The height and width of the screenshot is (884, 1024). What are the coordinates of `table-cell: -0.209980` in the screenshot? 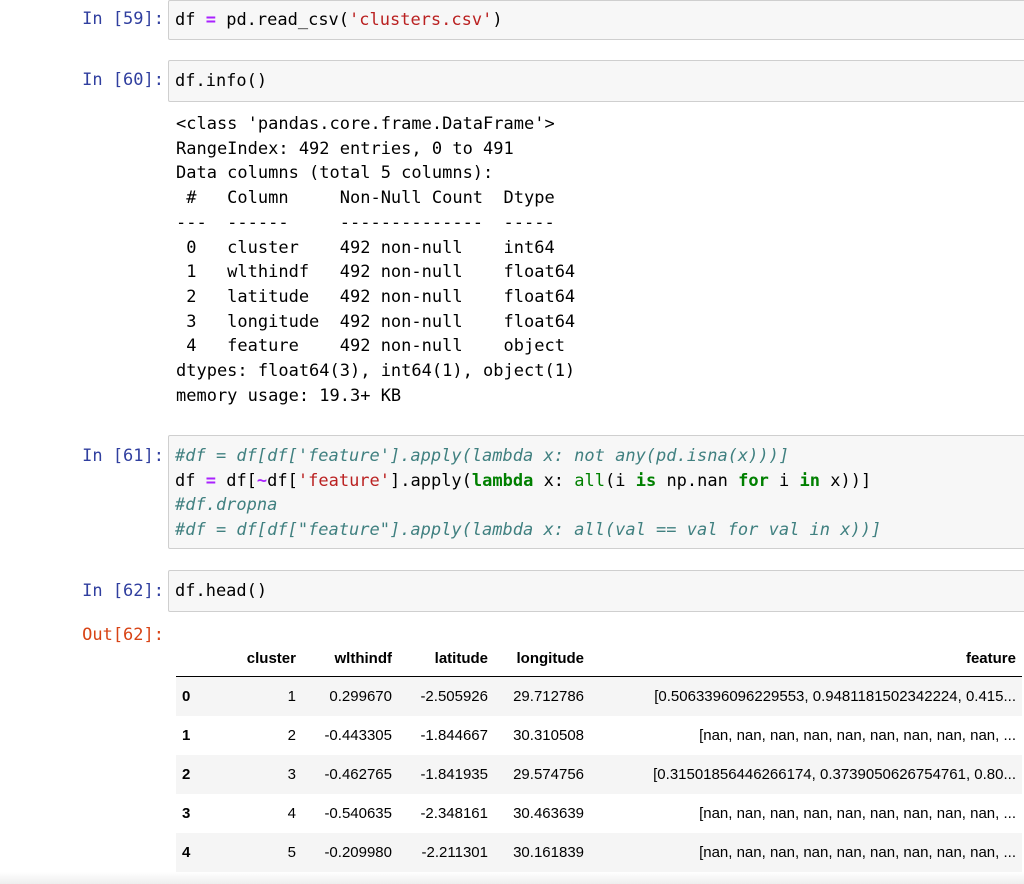 It's located at (358, 852).